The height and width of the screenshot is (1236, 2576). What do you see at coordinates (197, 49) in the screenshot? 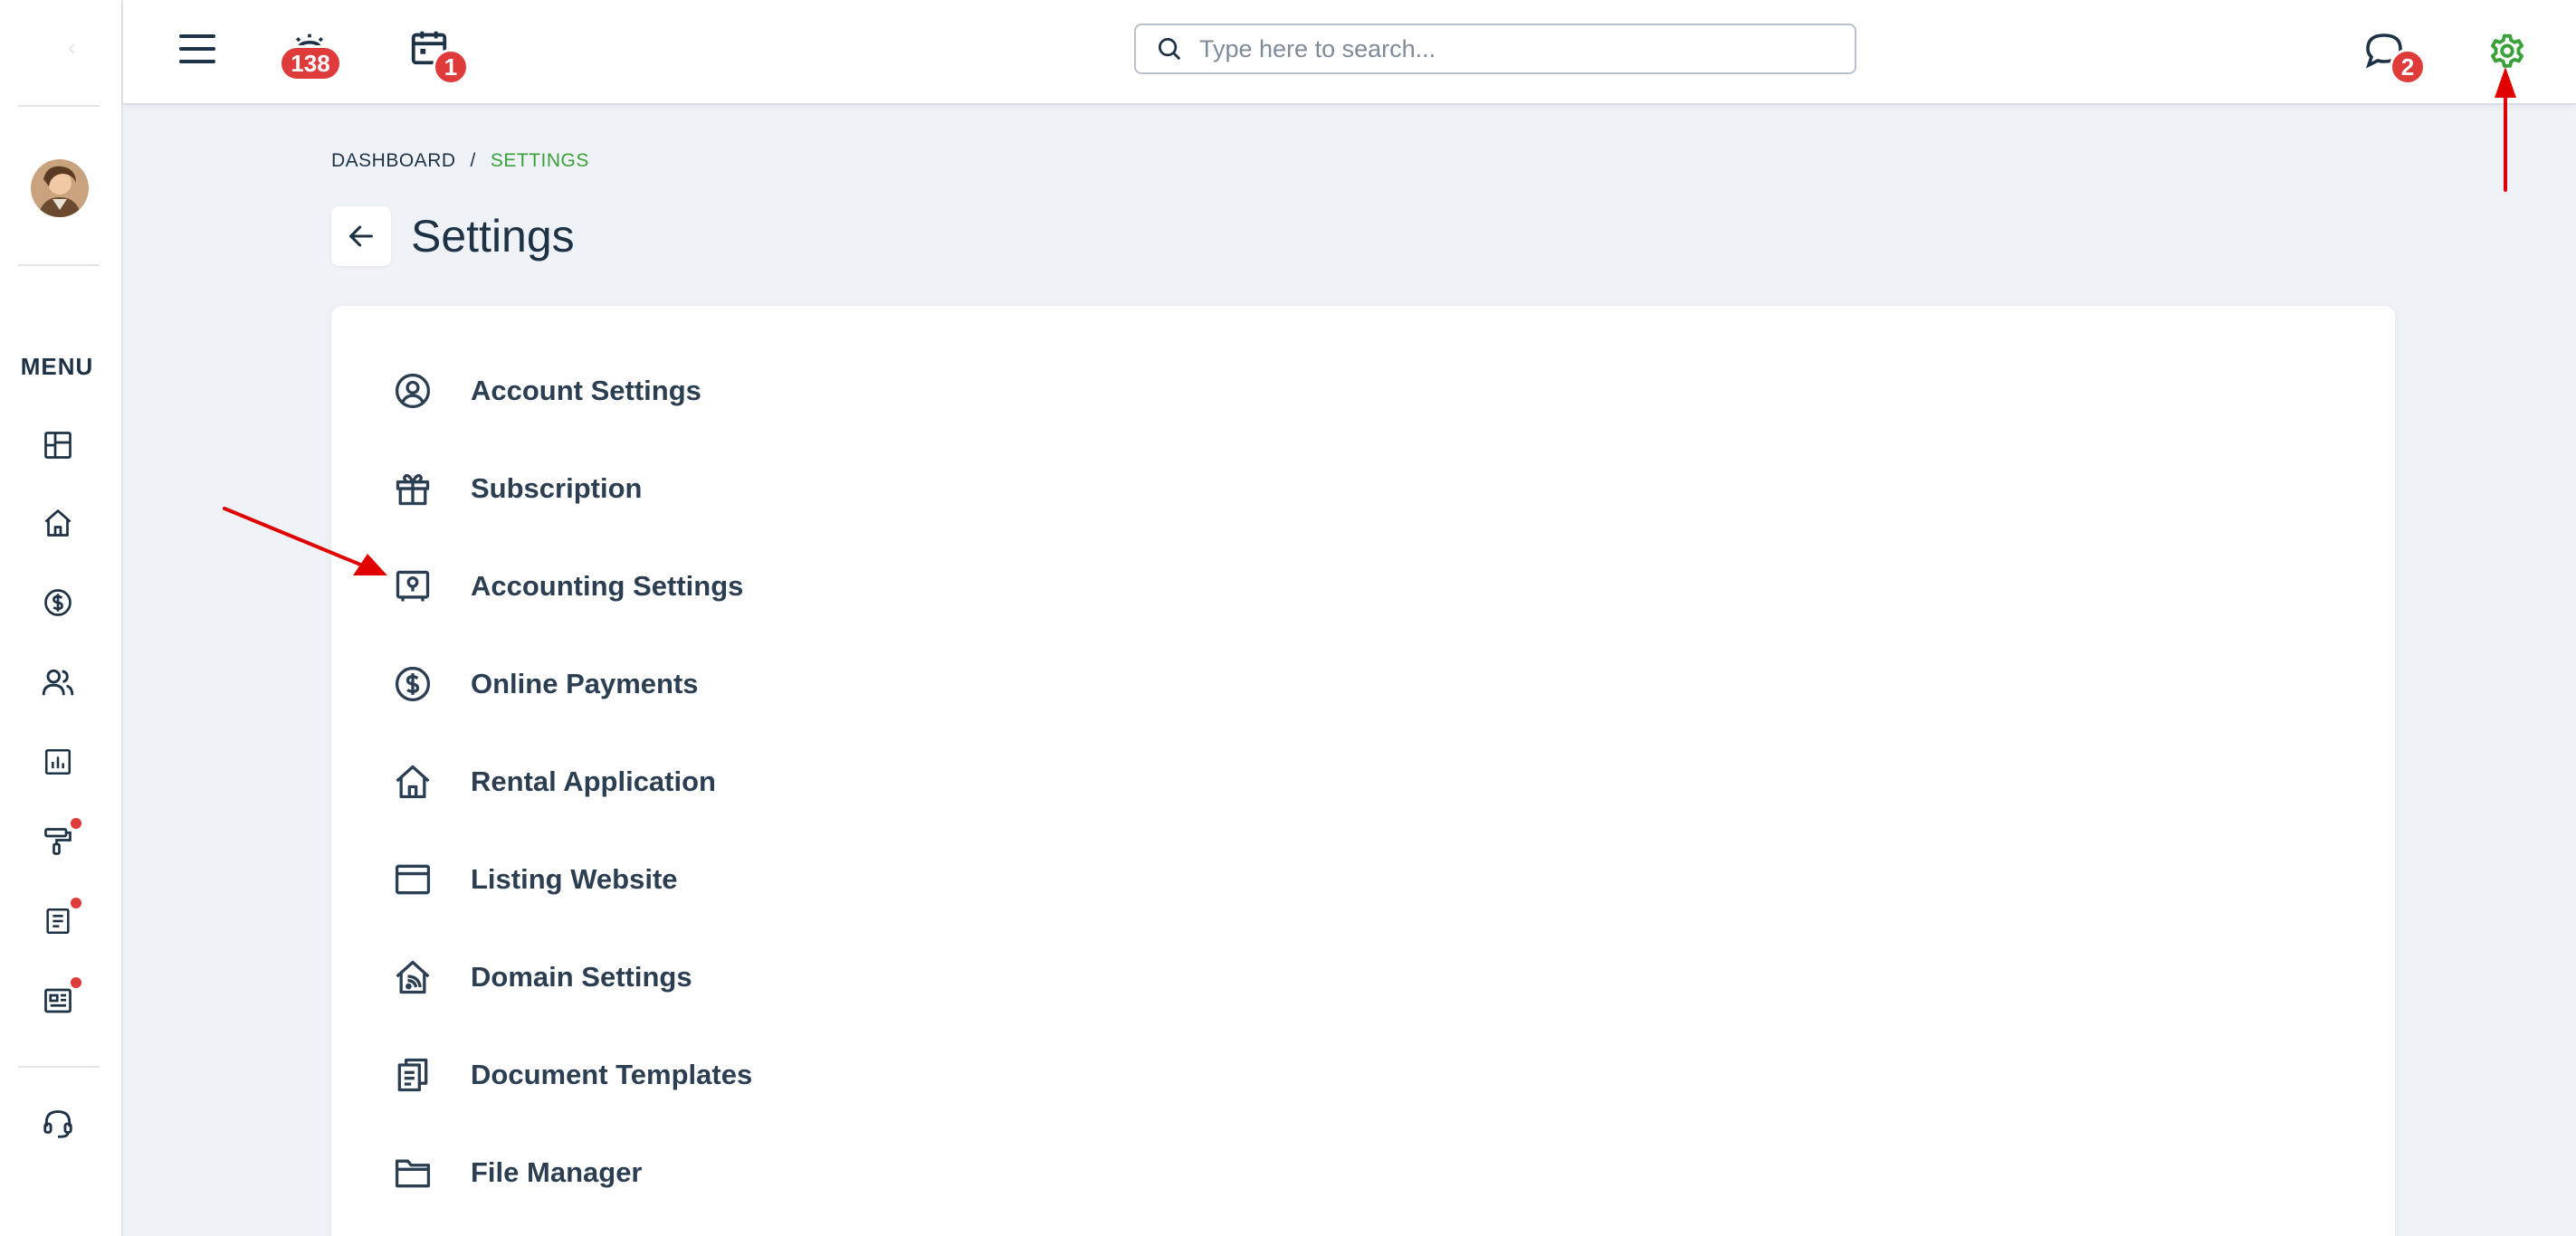
I see `hamburger-menu-icon` at bounding box center [197, 49].